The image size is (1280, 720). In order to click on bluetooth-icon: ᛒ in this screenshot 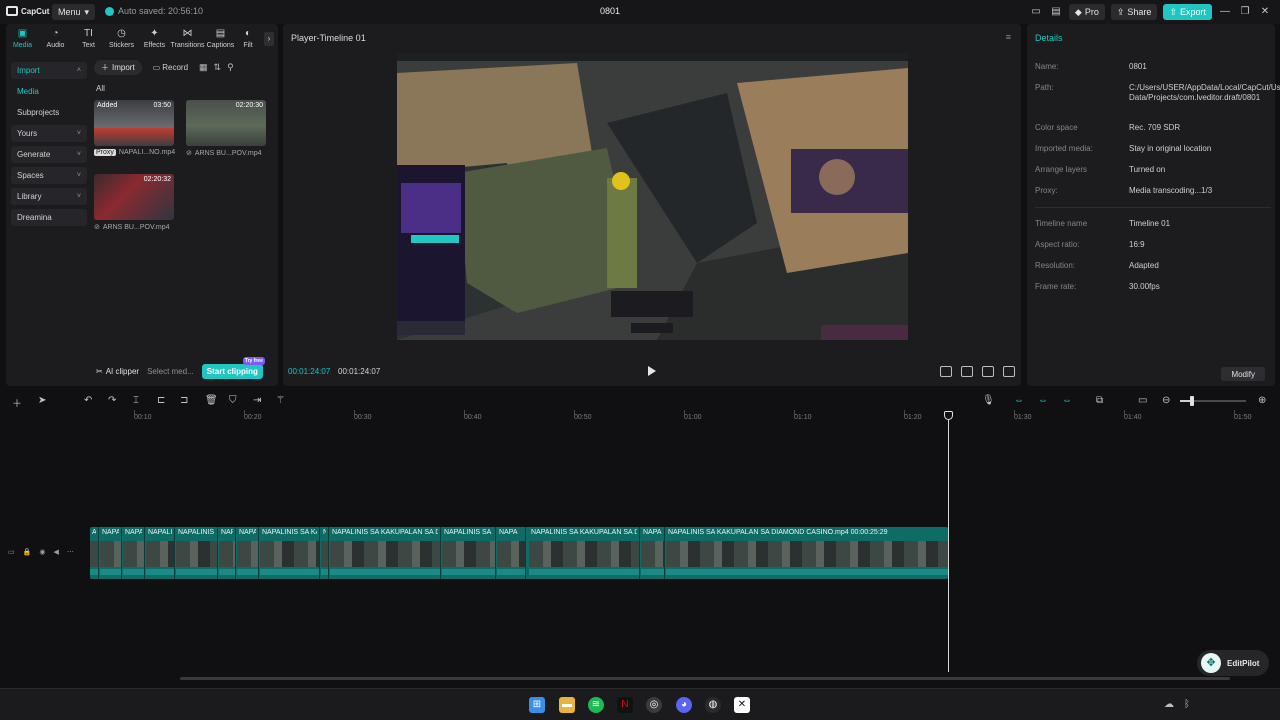, I will do `click(1187, 704)`.